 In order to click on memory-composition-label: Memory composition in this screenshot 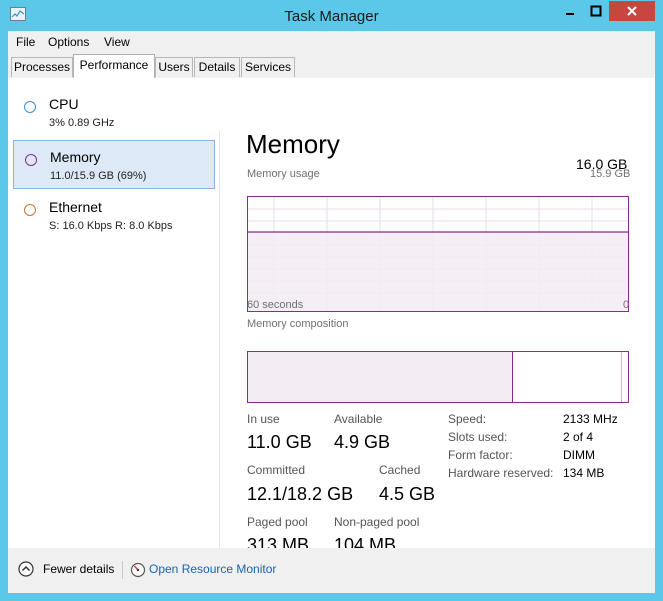, I will do `click(298, 324)`.